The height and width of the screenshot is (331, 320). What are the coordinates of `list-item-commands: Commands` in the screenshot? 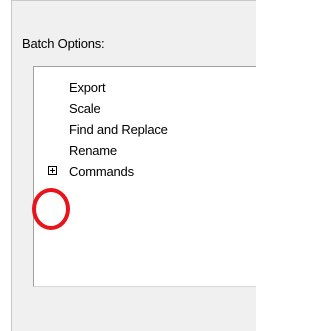 It's located at (101, 171).